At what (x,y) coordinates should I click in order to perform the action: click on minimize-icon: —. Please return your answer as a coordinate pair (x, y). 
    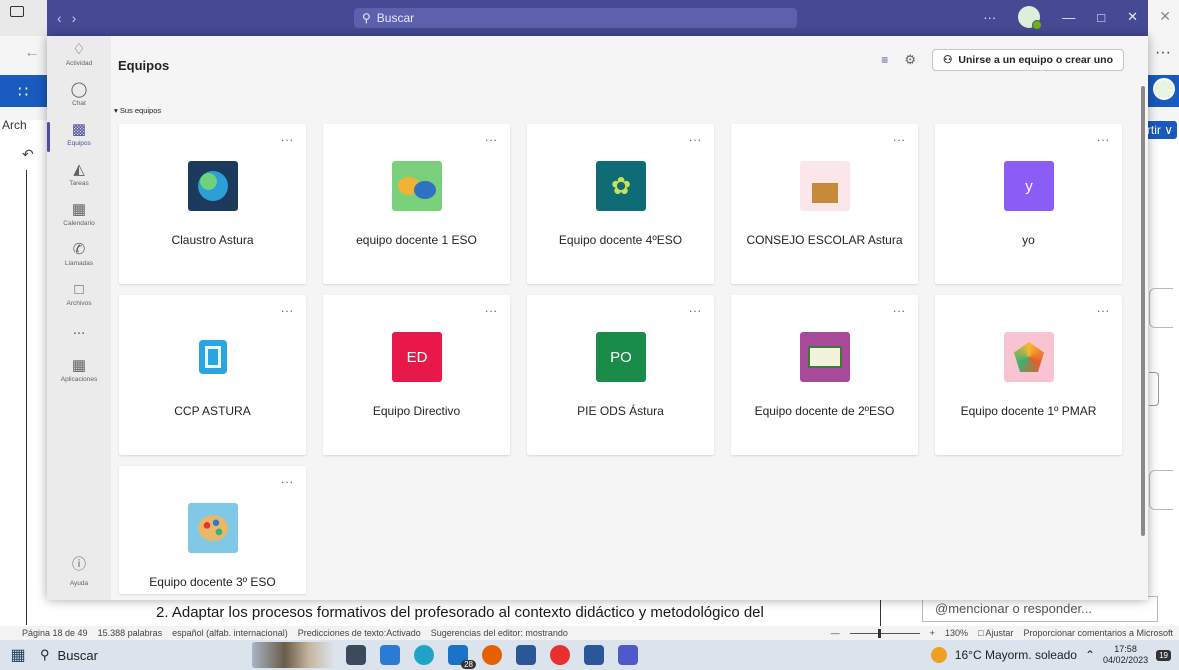
    Looking at the image, I should click on (1068, 17).